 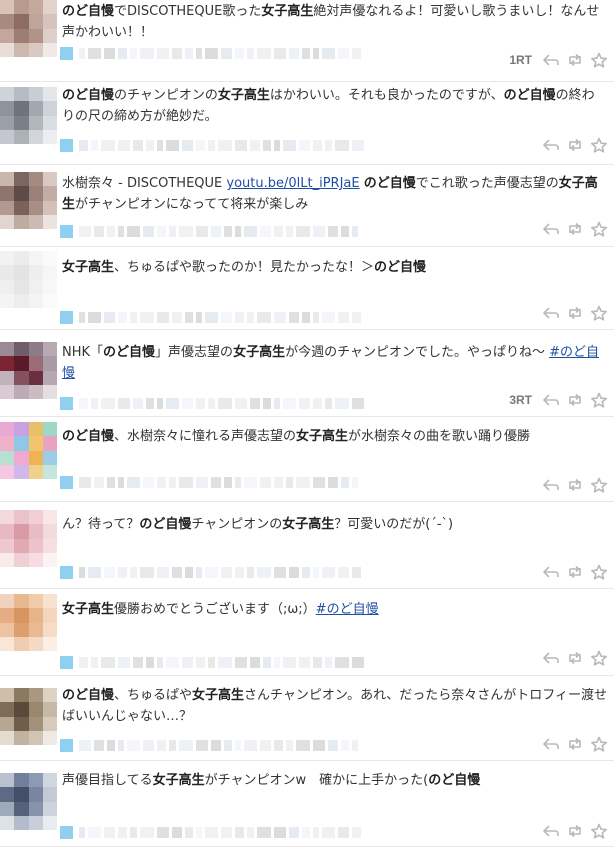 I want to click on tweet-item: ん？待って？のど自慢チャンピオンの女子高生？可愛いのだが(´-`), so click(x=307, y=545).